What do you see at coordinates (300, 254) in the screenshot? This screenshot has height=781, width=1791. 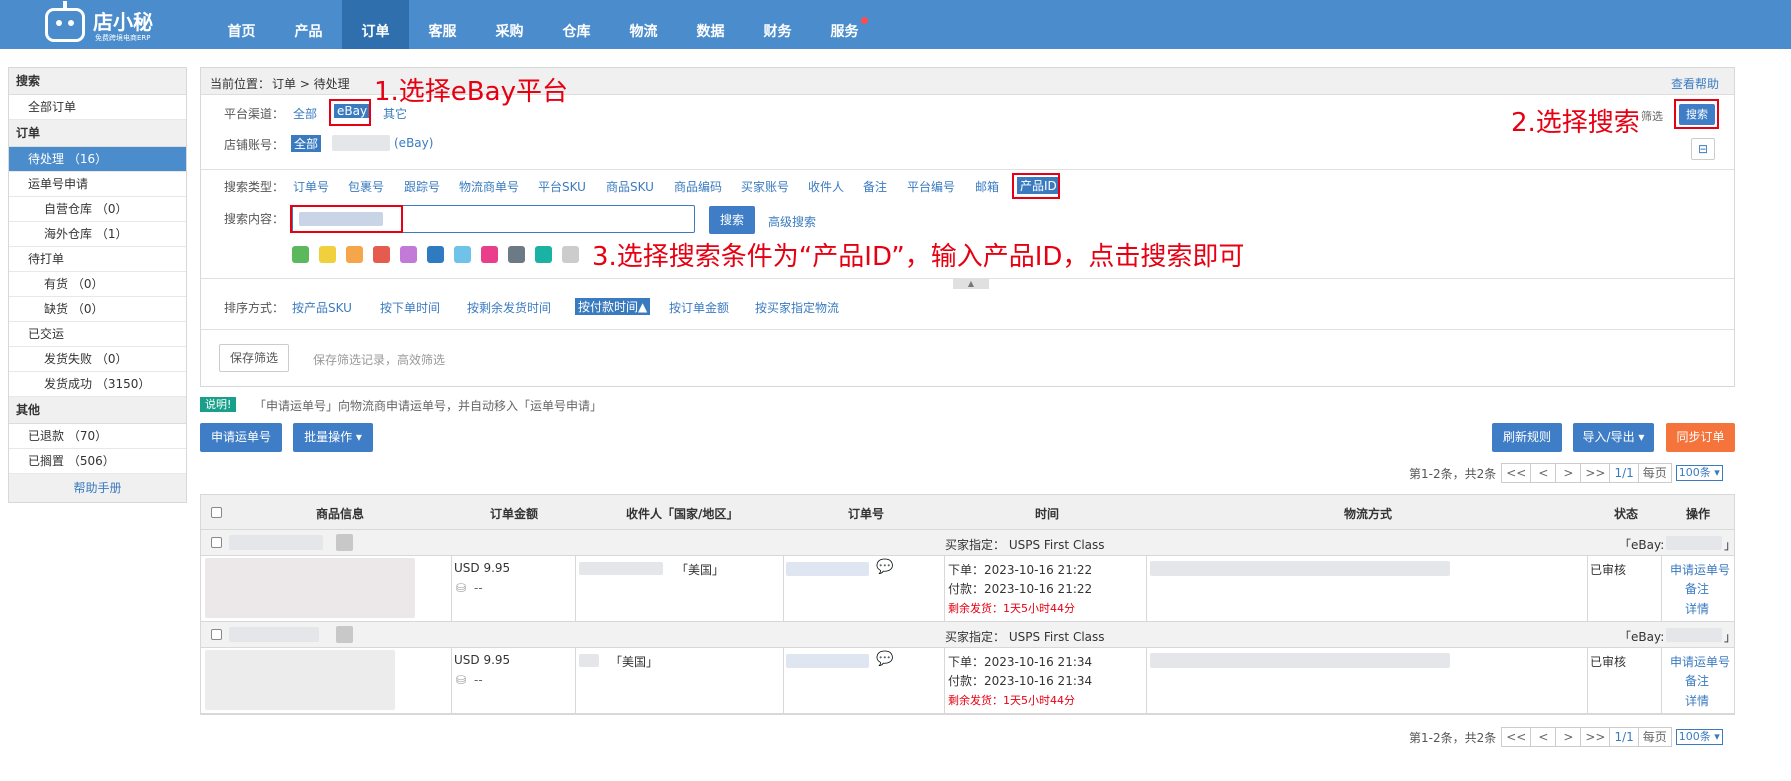 I see `color-tag-green` at bounding box center [300, 254].